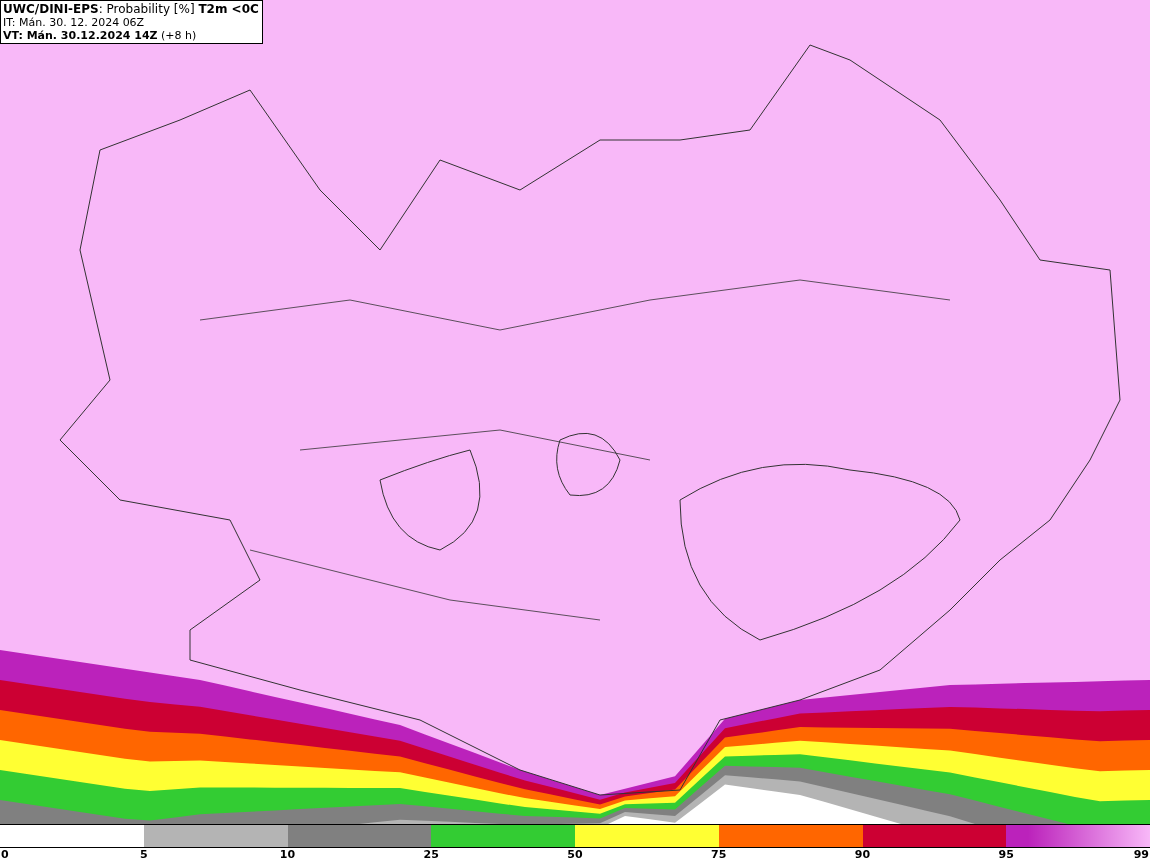  What do you see at coordinates (143, 855) in the screenshot?
I see `legend-label: 5` at bounding box center [143, 855].